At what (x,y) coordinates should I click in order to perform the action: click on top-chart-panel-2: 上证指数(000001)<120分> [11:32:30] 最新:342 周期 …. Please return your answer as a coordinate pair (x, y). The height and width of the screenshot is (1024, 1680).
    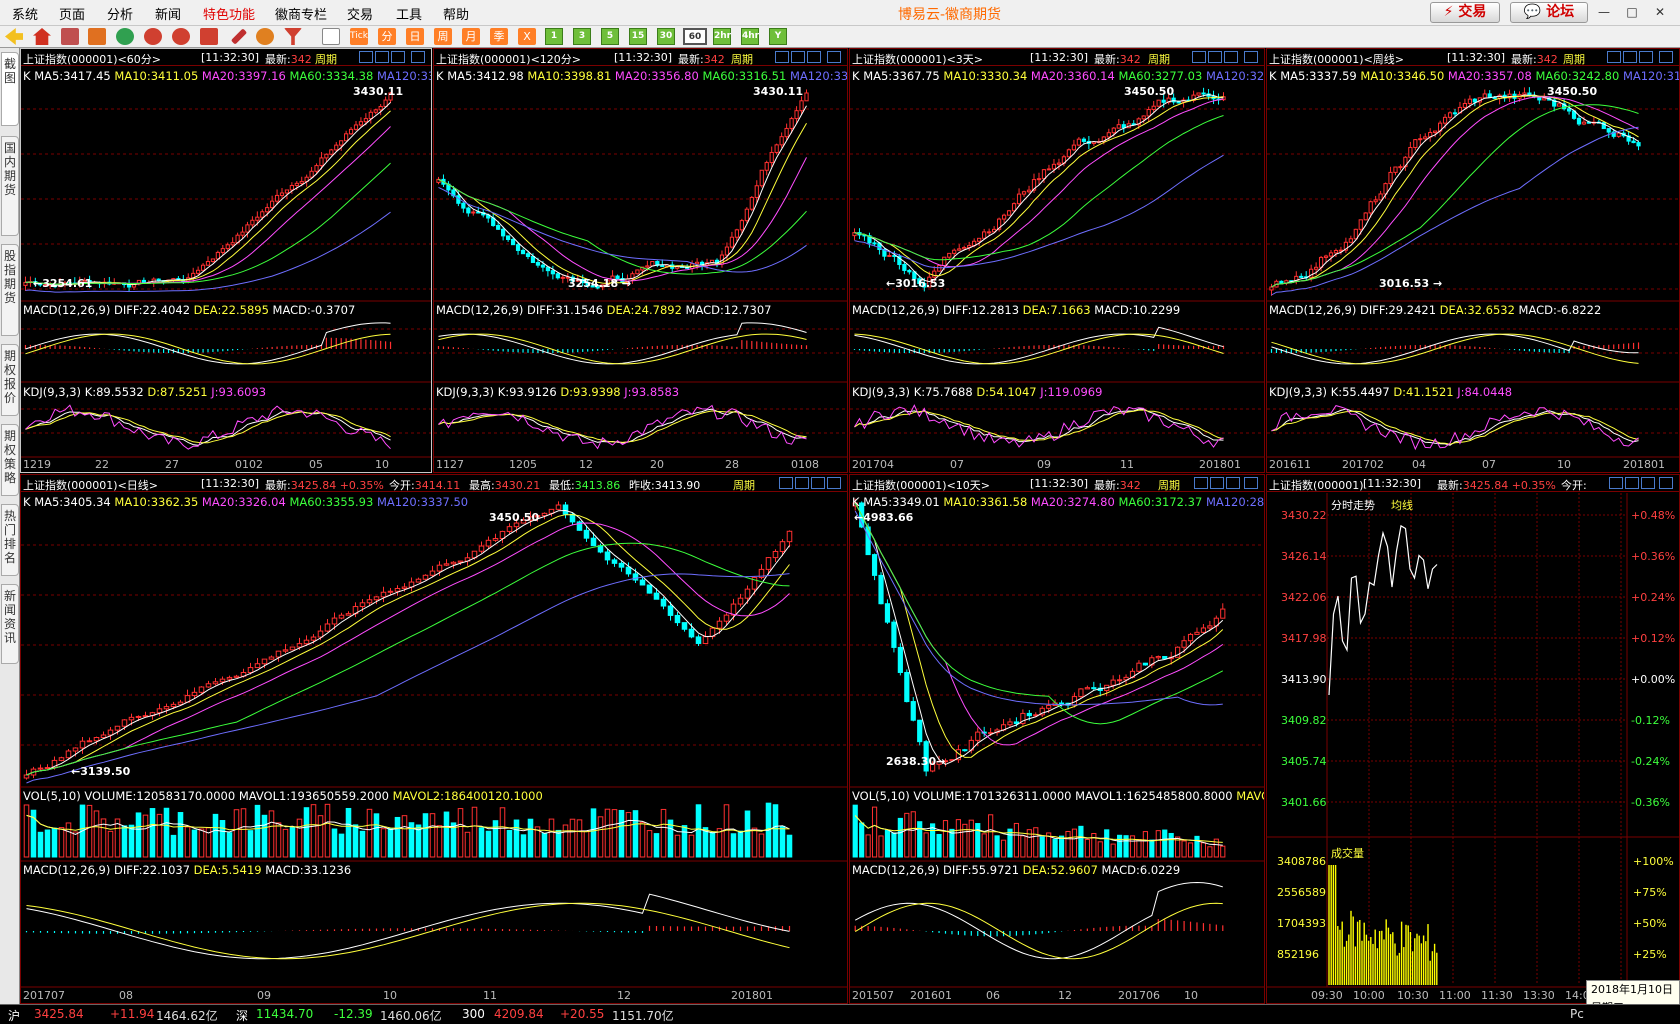
    Looking at the image, I should click on (640, 260).